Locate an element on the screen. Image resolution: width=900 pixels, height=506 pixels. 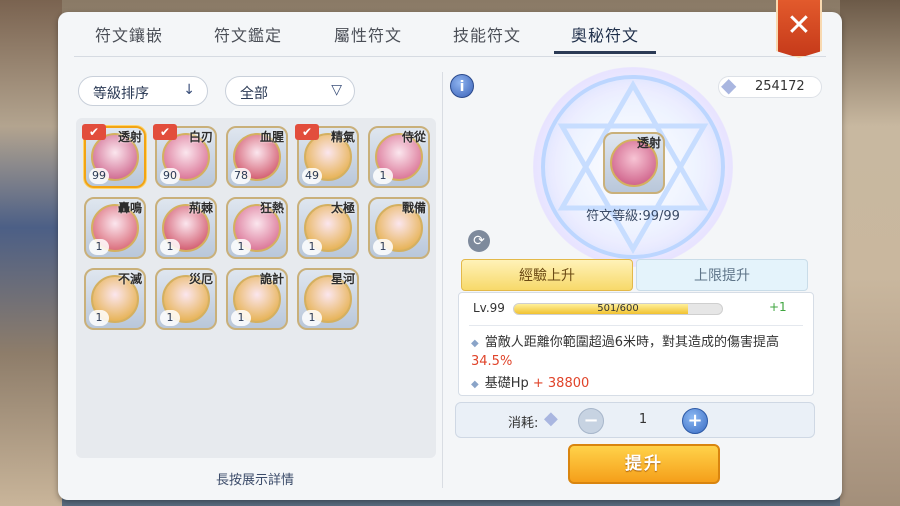
long-press-hint: 長按展示詳情 is located at coordinates (254, 480).